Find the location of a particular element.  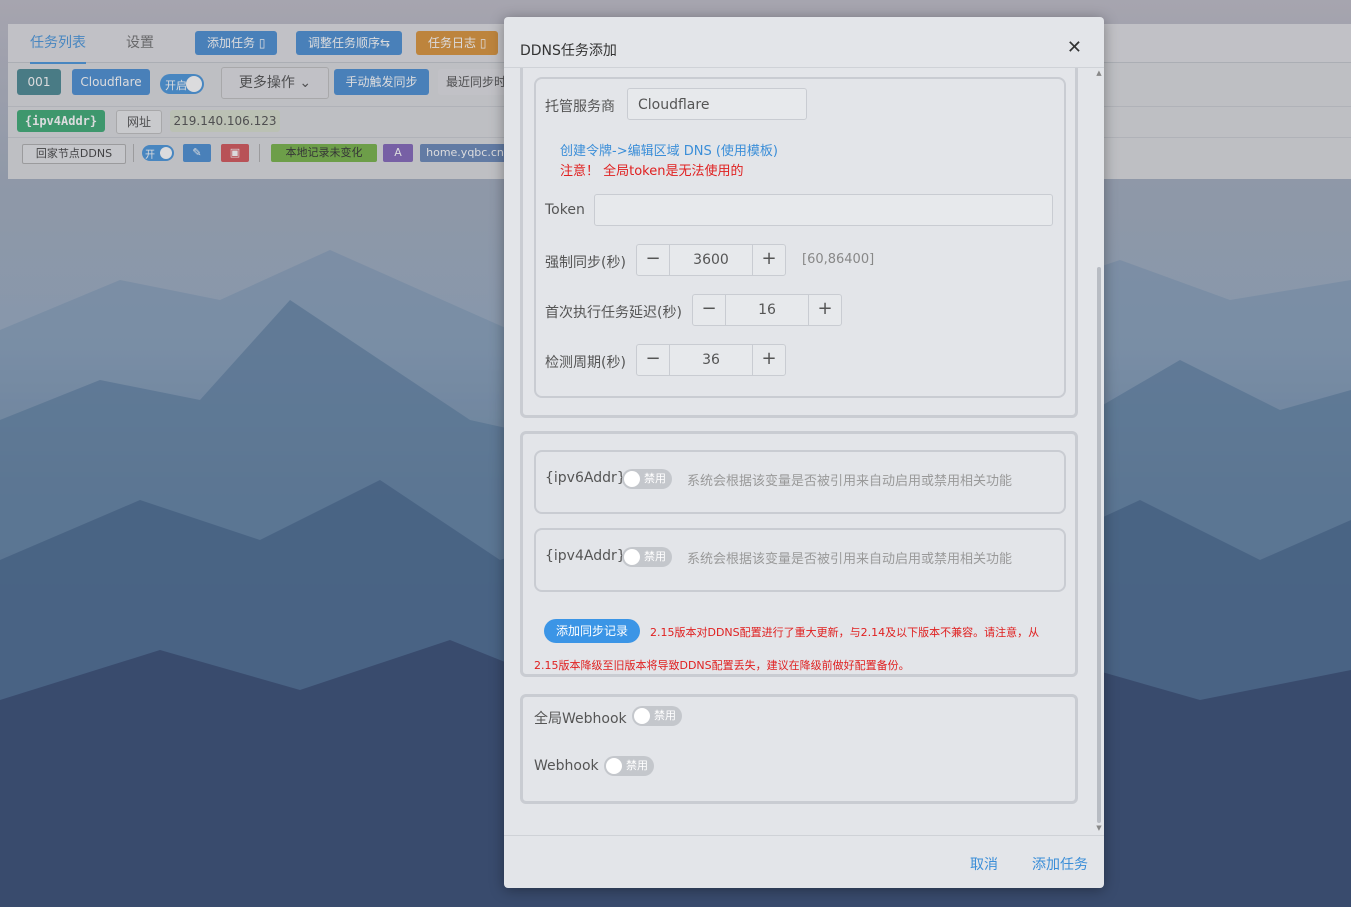

token-label: Token is located at coordinates (565, 210).